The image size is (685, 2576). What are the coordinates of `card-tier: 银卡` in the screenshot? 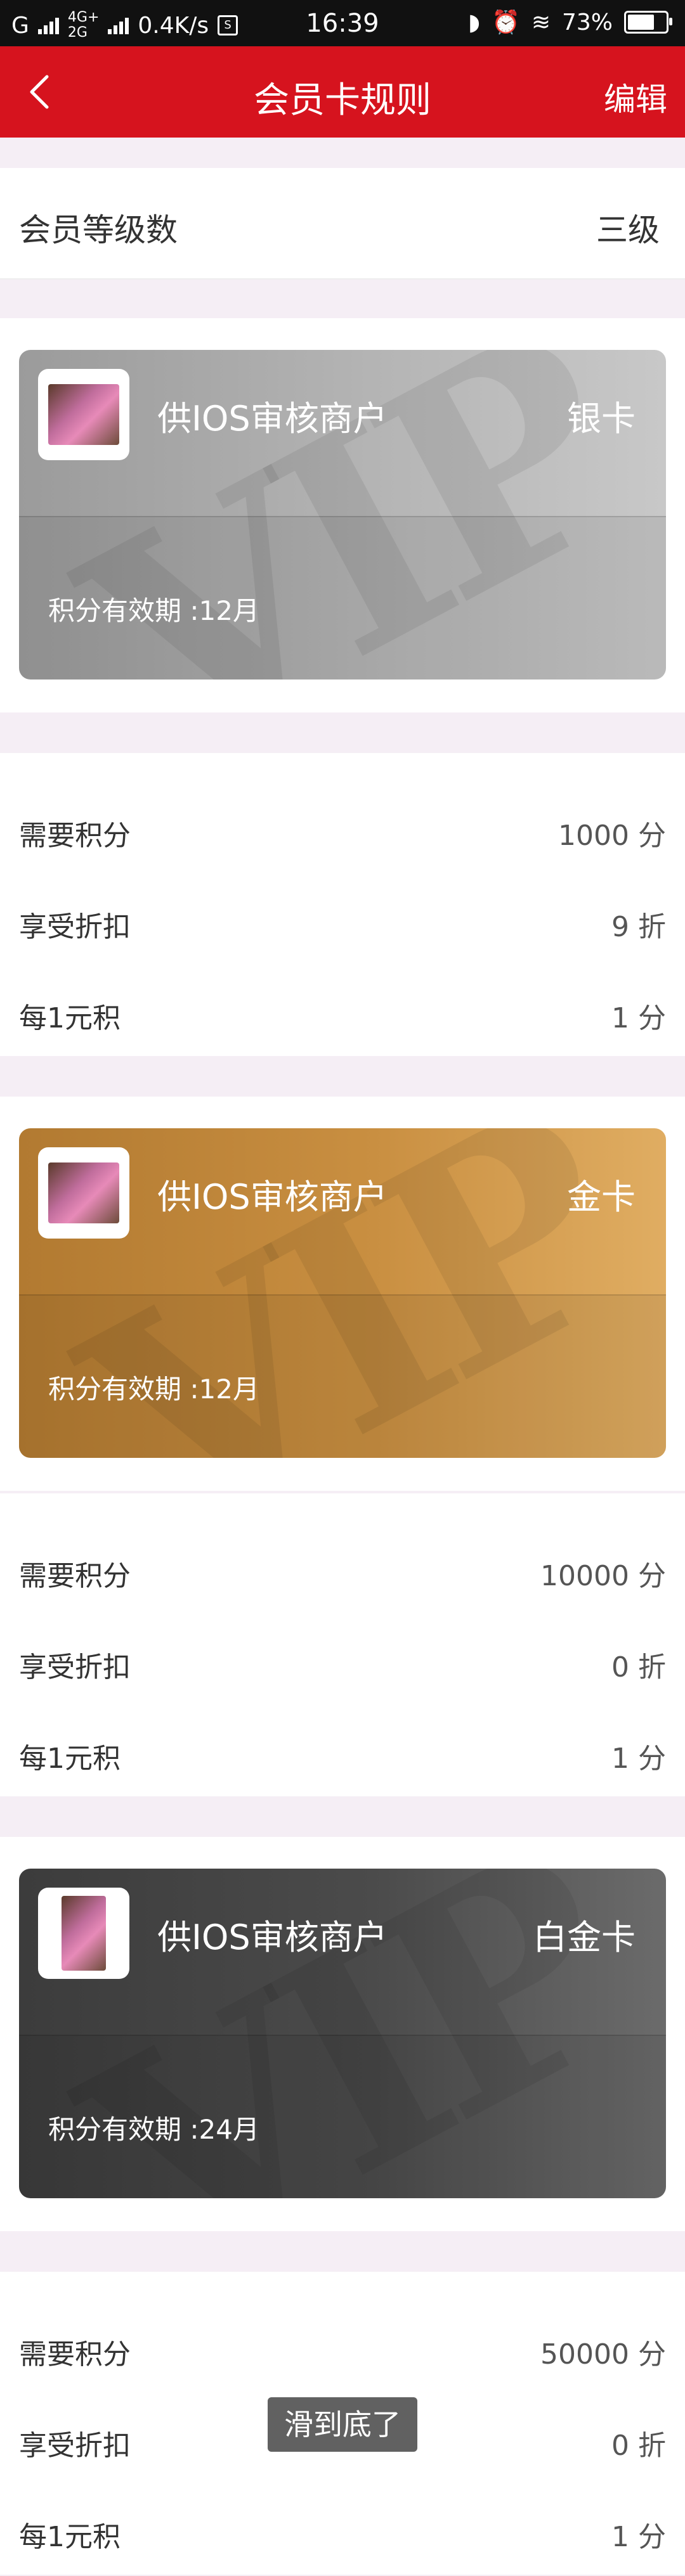 It's located at (602, 419).